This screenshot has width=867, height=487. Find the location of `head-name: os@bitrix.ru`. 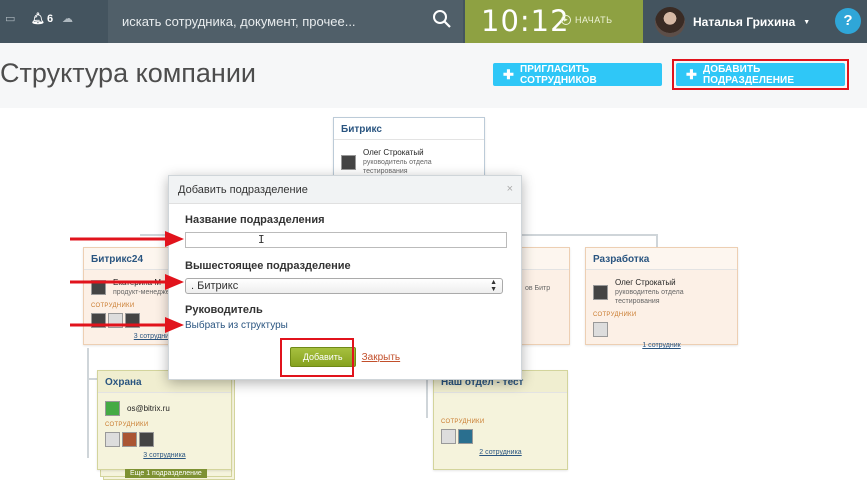

head-name: os@bitrix.ru is located at coordinates (148, 408).